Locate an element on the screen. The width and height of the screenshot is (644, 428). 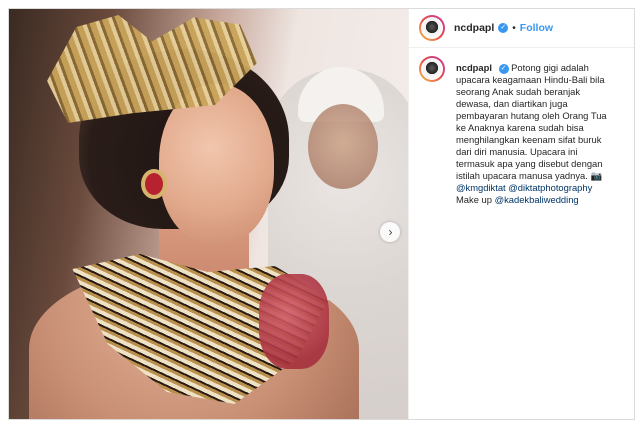
red-flowers is located at coordinates (294, 321).